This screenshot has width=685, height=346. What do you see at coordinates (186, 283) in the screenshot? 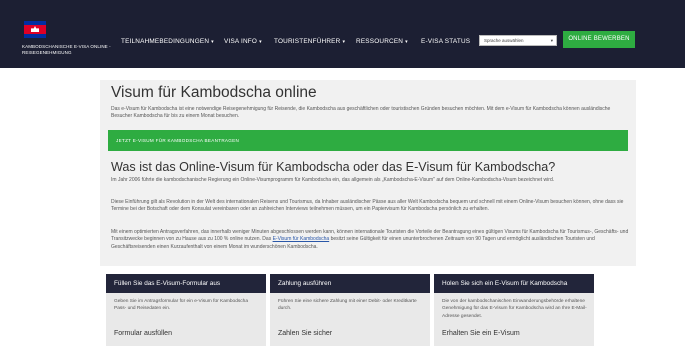
I see `card-title: Füllen Sie das E-Visum-Formular aus` at bounding box center [186, 283].